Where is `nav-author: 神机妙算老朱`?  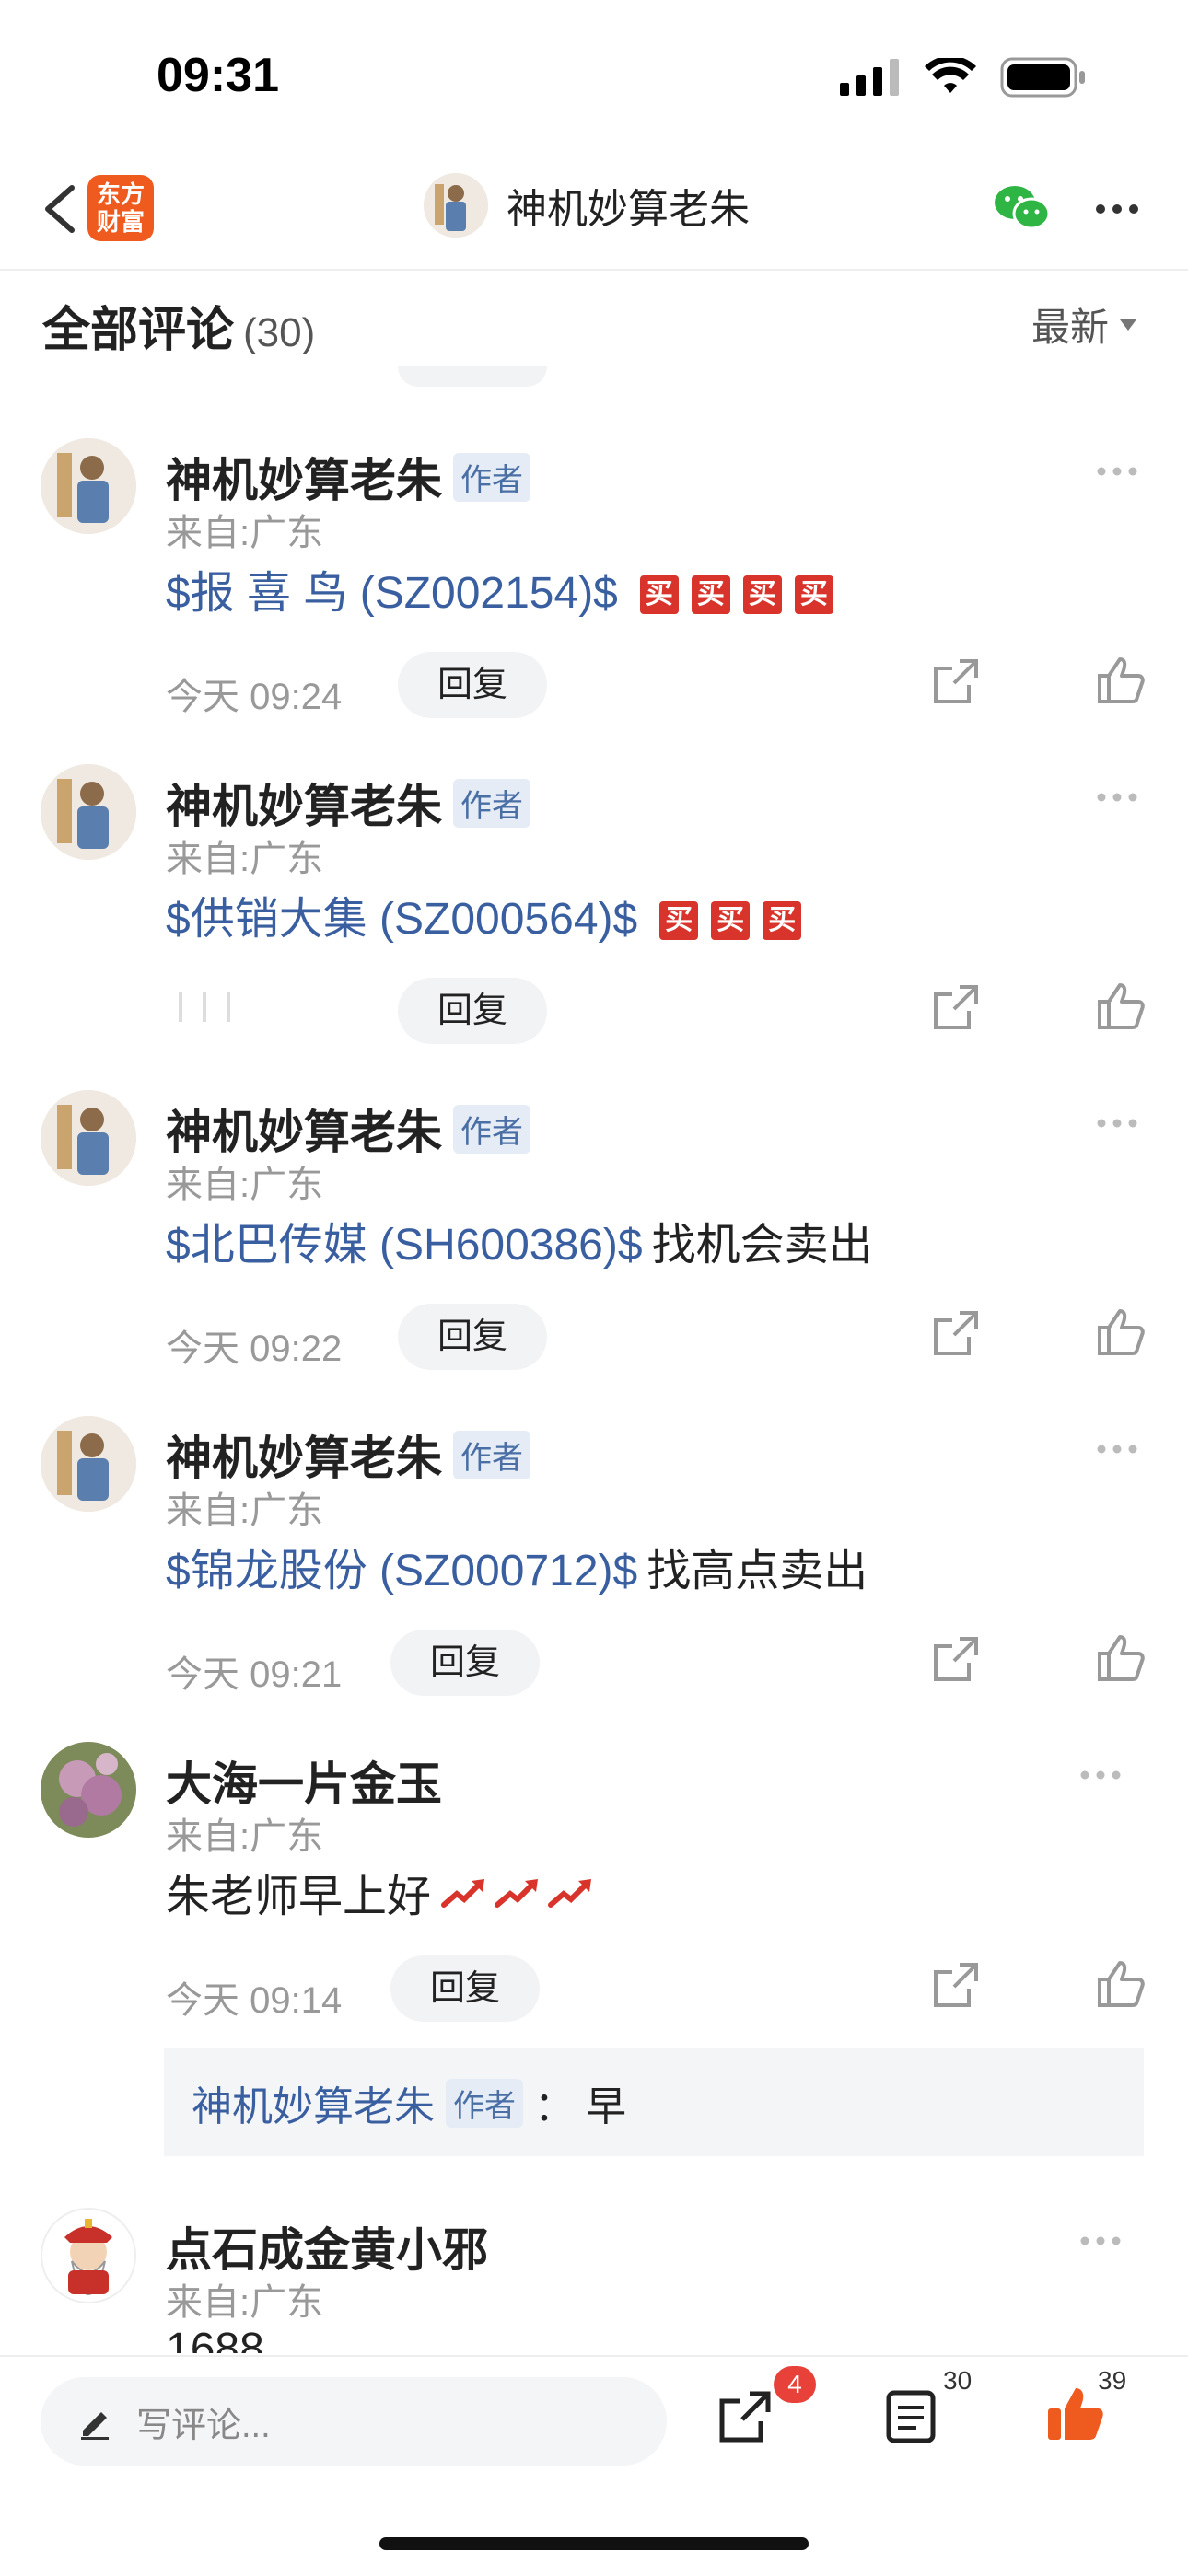 nav-author: 神机妙算老朱 is located at coordinates (587, 205).